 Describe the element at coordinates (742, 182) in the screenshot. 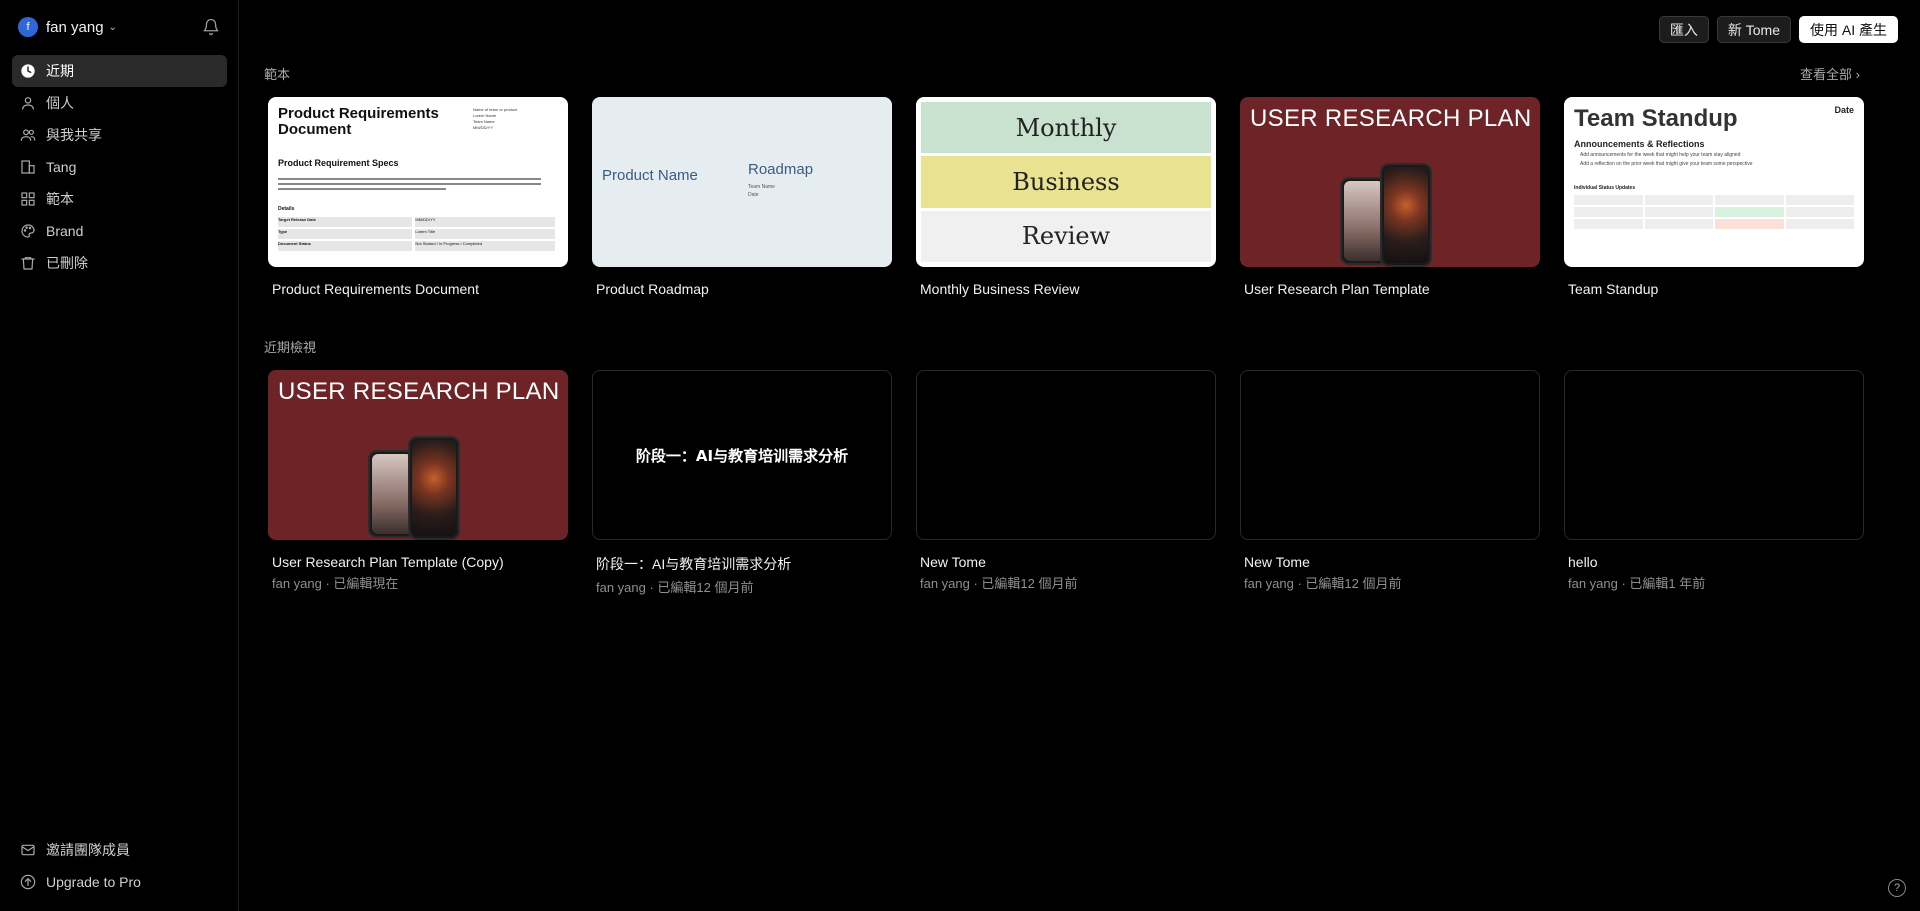

I see `template-thumbnail: Product Name Roadmap Team Name Date` at that location.